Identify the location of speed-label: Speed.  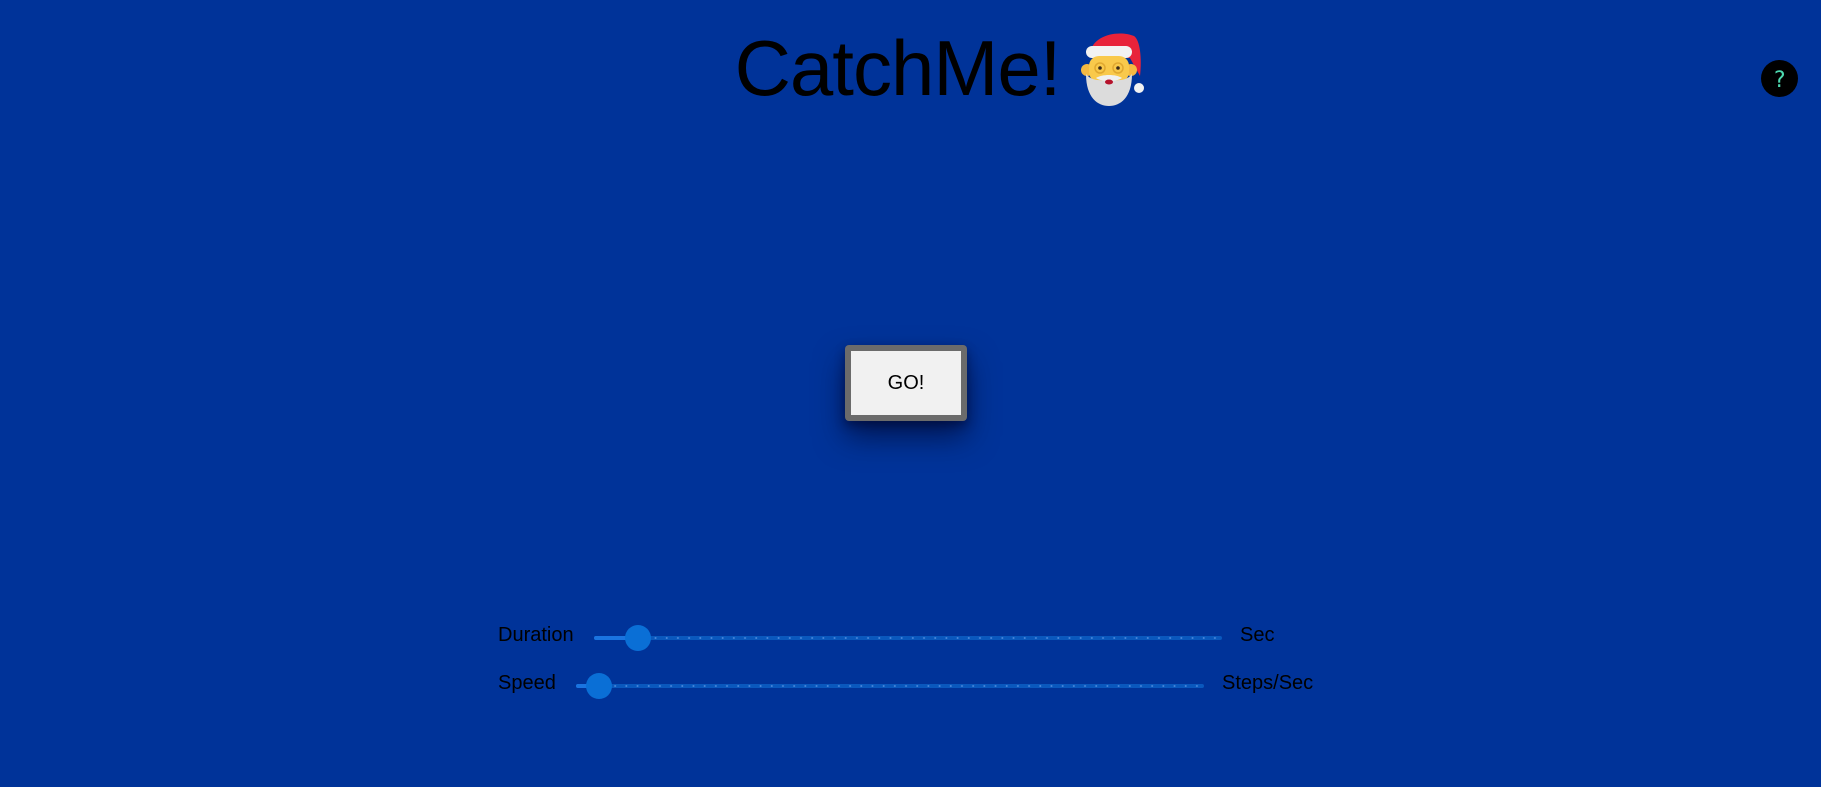
(527, 683).